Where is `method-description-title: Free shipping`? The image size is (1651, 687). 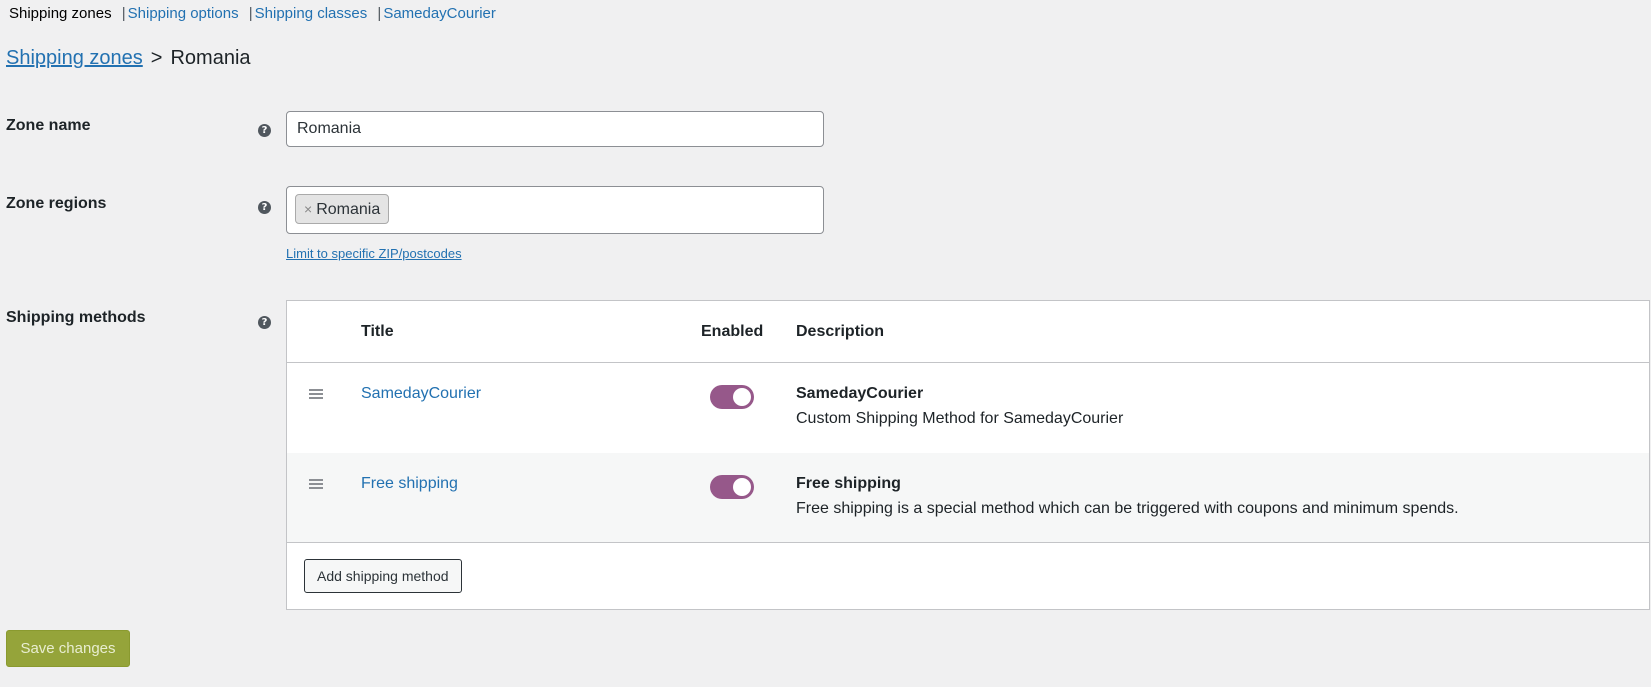
method-description-title: Free shipping is located at coordinates (848, 483).